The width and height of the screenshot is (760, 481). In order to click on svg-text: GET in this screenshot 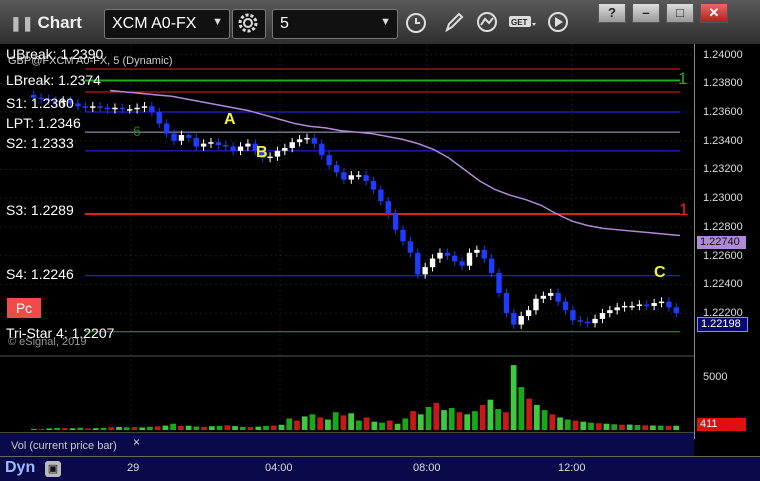, I will do `click(519, 22)`.